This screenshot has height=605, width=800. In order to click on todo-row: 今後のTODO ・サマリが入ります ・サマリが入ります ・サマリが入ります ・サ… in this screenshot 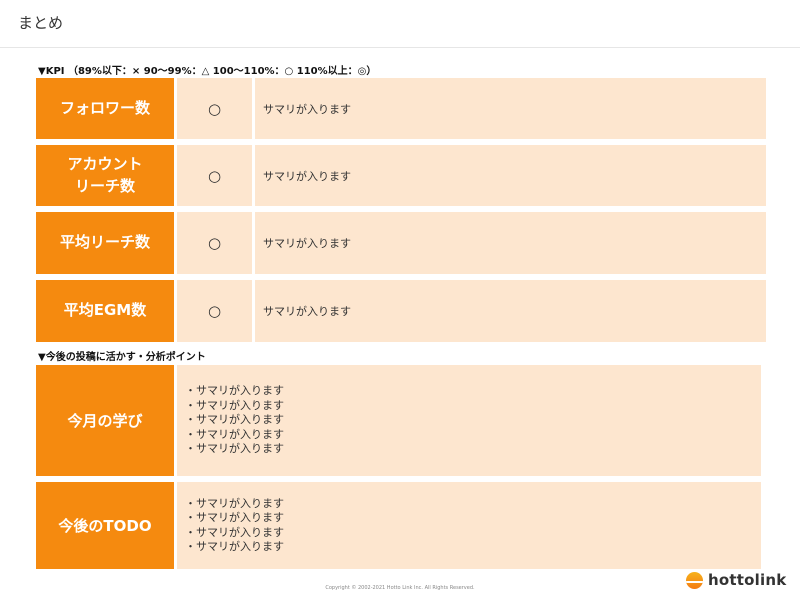, I will do `click(398, 525)`.